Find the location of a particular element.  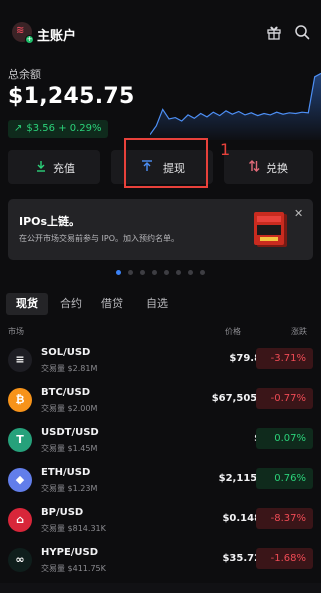

trend-up-icon: ↗ is located at coordinates (18, 128).